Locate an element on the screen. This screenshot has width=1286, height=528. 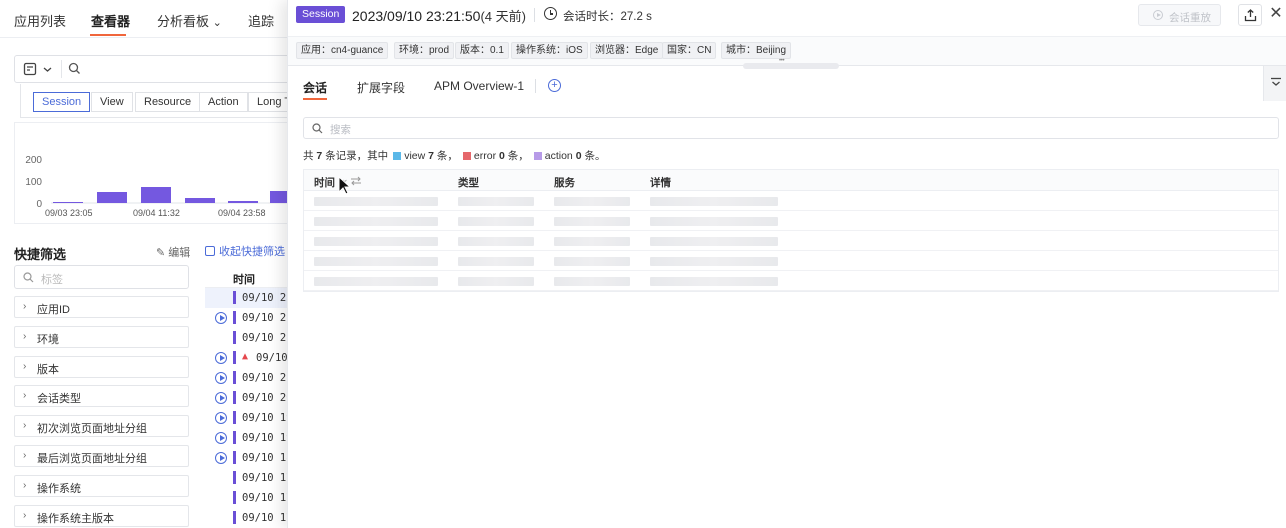
facet-item: › 操作系统主版本 is located at coordinates (101, 515).